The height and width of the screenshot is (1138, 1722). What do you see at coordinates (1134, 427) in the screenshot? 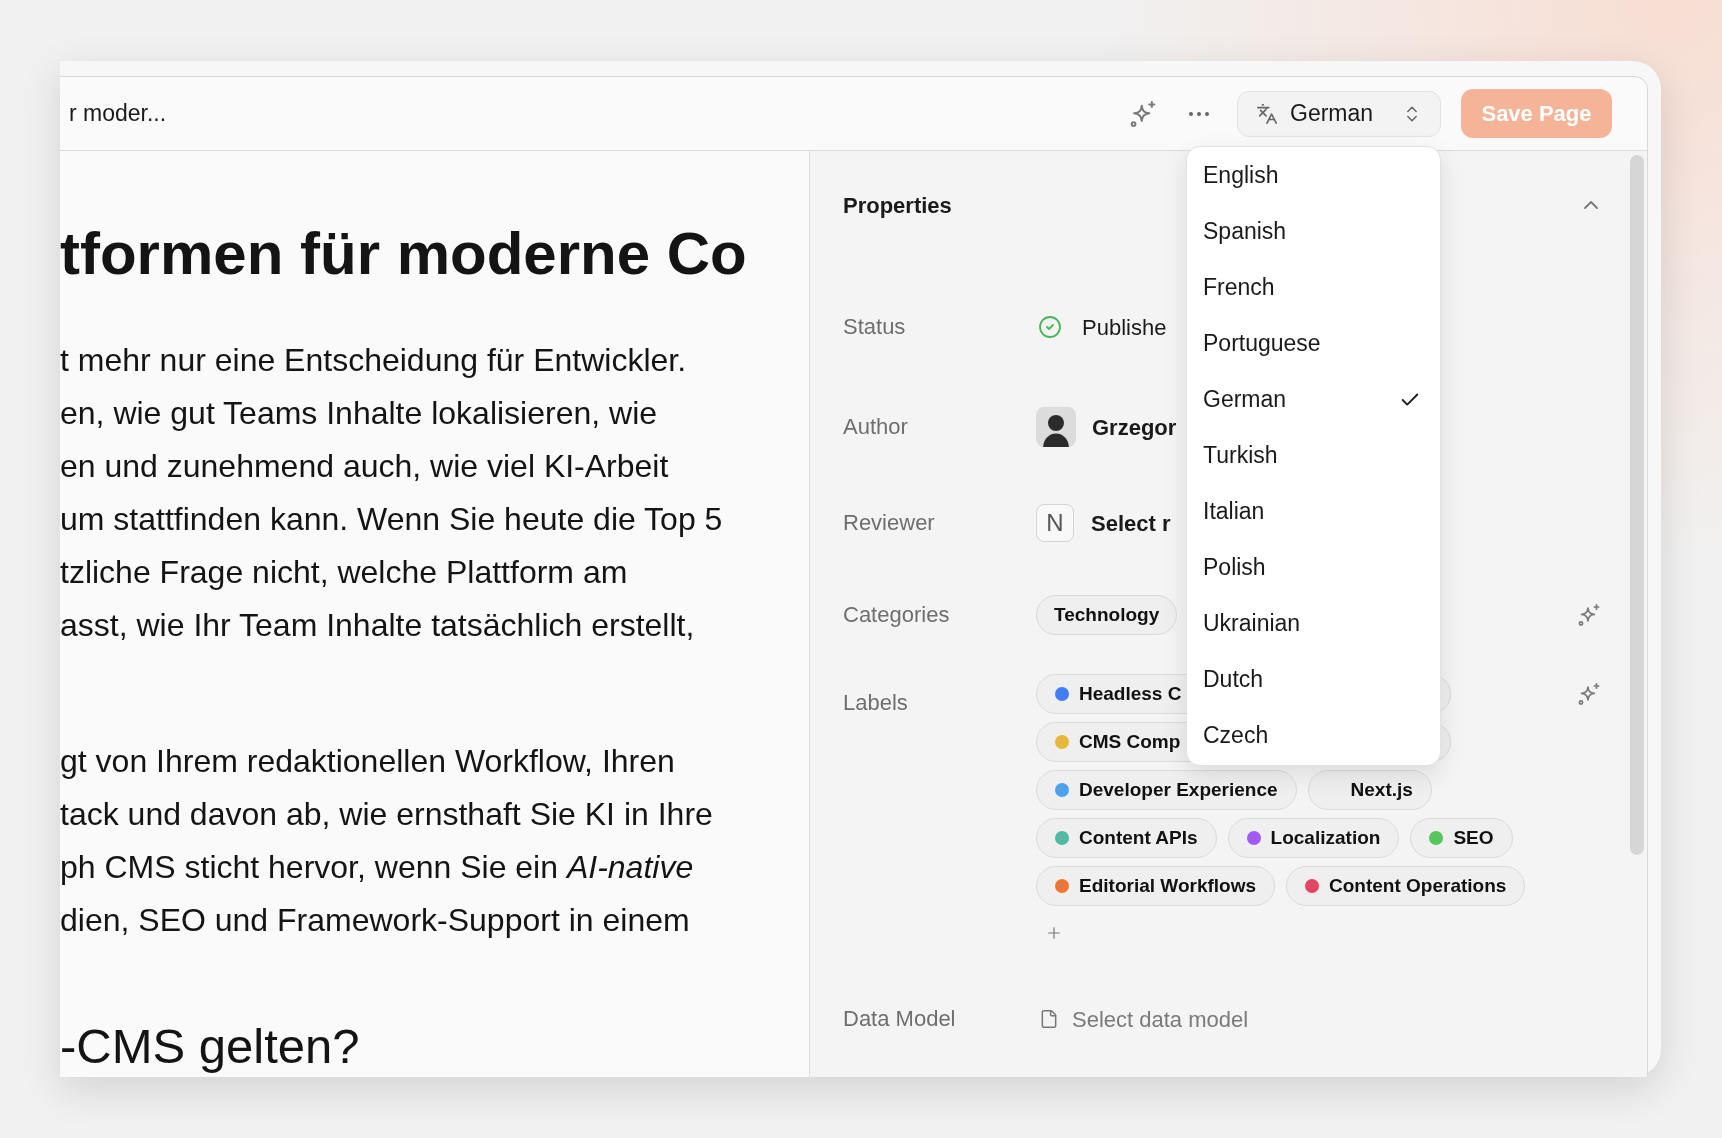
I see `author-name: Grzegor` at bounding box center [1134, 427].